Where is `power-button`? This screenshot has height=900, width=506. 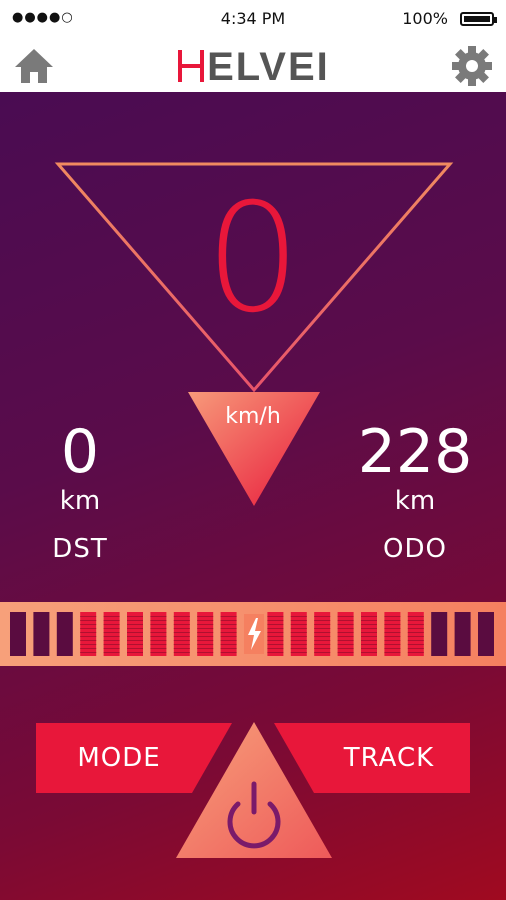 power-button is located at coordinates (254, 790).